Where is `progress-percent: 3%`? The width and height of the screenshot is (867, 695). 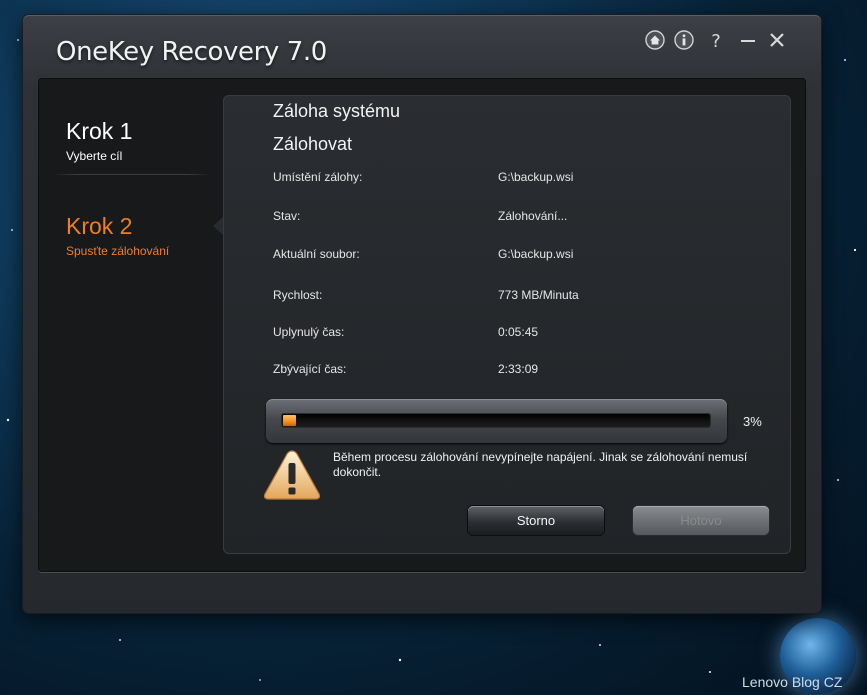
progress-percent: 3% is located at coordinates (752, 421).